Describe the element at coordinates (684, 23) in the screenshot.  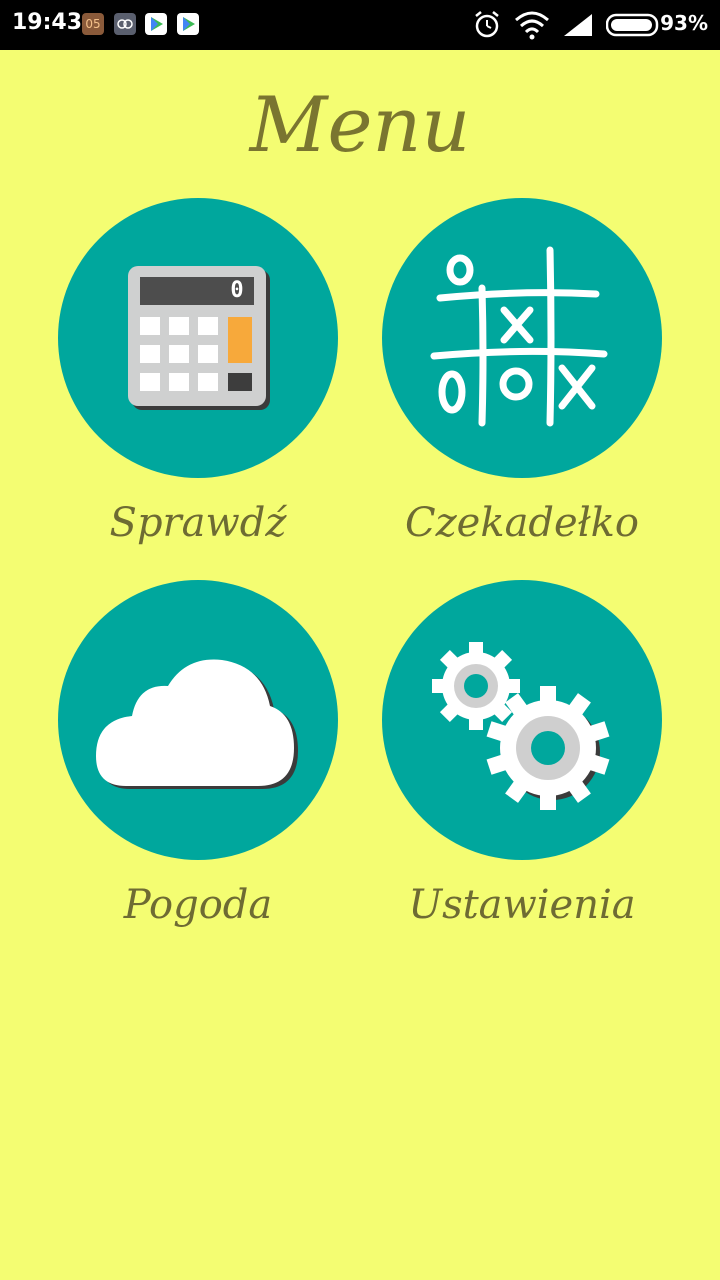
I see `battery-percent: 93%` at that location.